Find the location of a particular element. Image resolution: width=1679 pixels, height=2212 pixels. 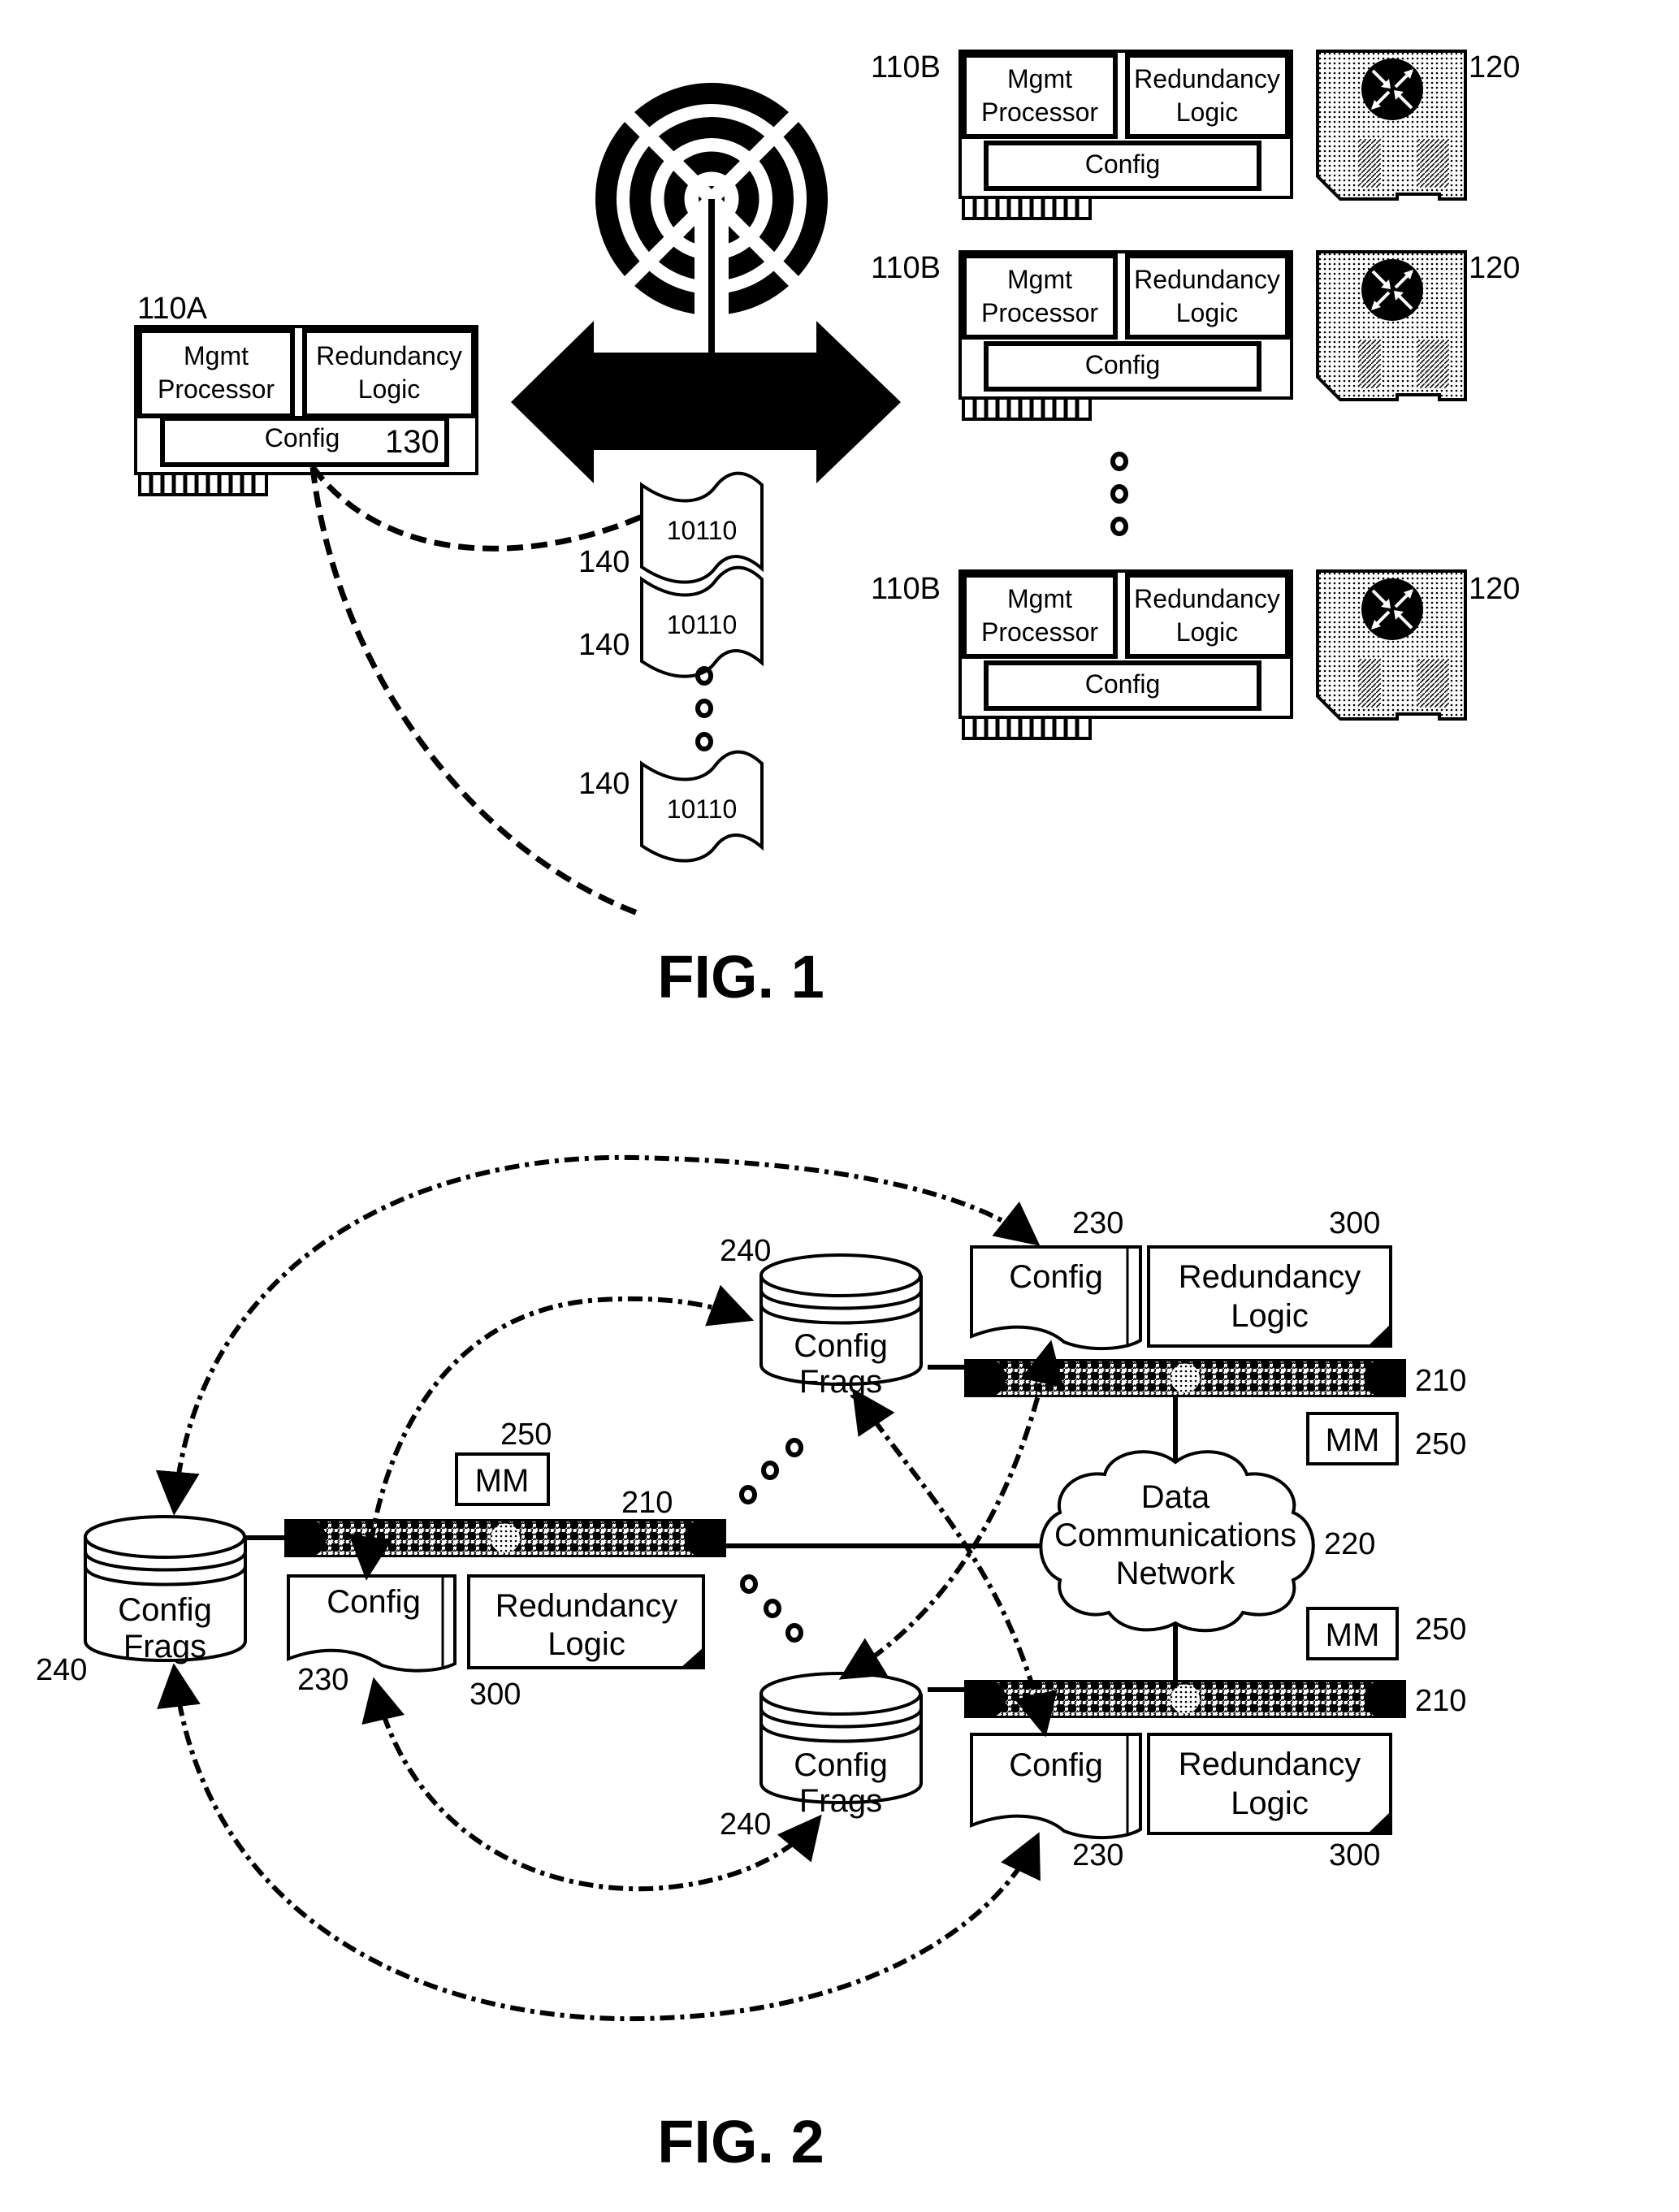

figure-2-caption: FIG. 2 is located at coordinates (740, 2141).